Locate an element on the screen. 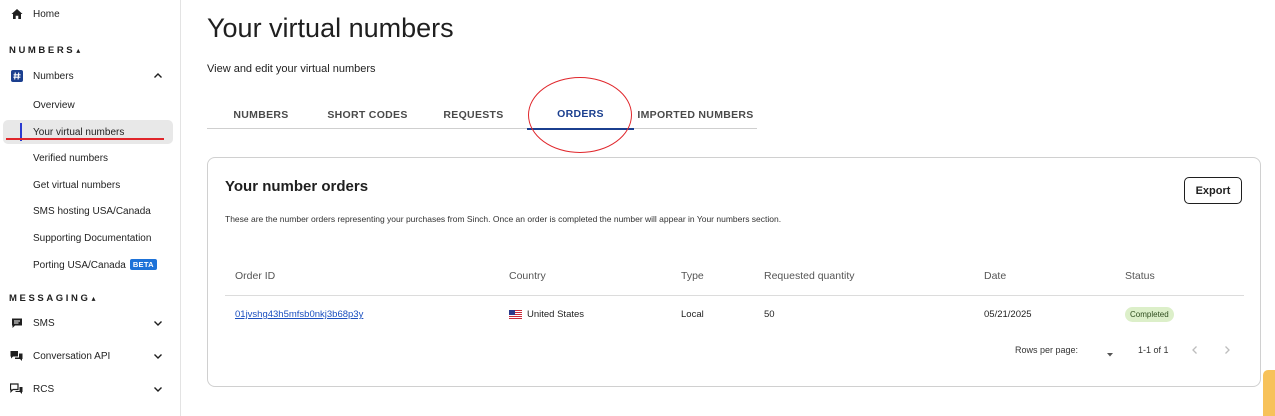  rows-per-page-dropdown is located at coordinates (1110, 351).